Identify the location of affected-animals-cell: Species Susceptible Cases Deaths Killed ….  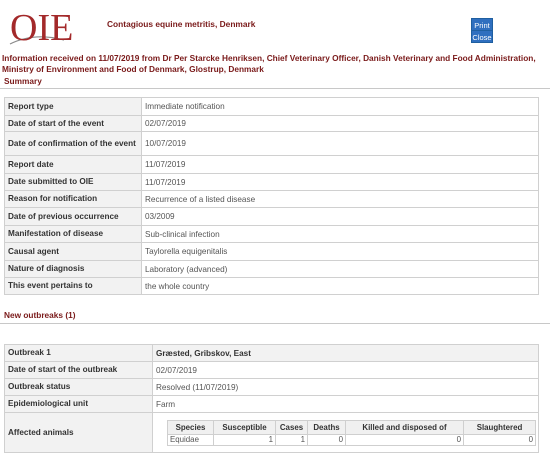
(345, 432).